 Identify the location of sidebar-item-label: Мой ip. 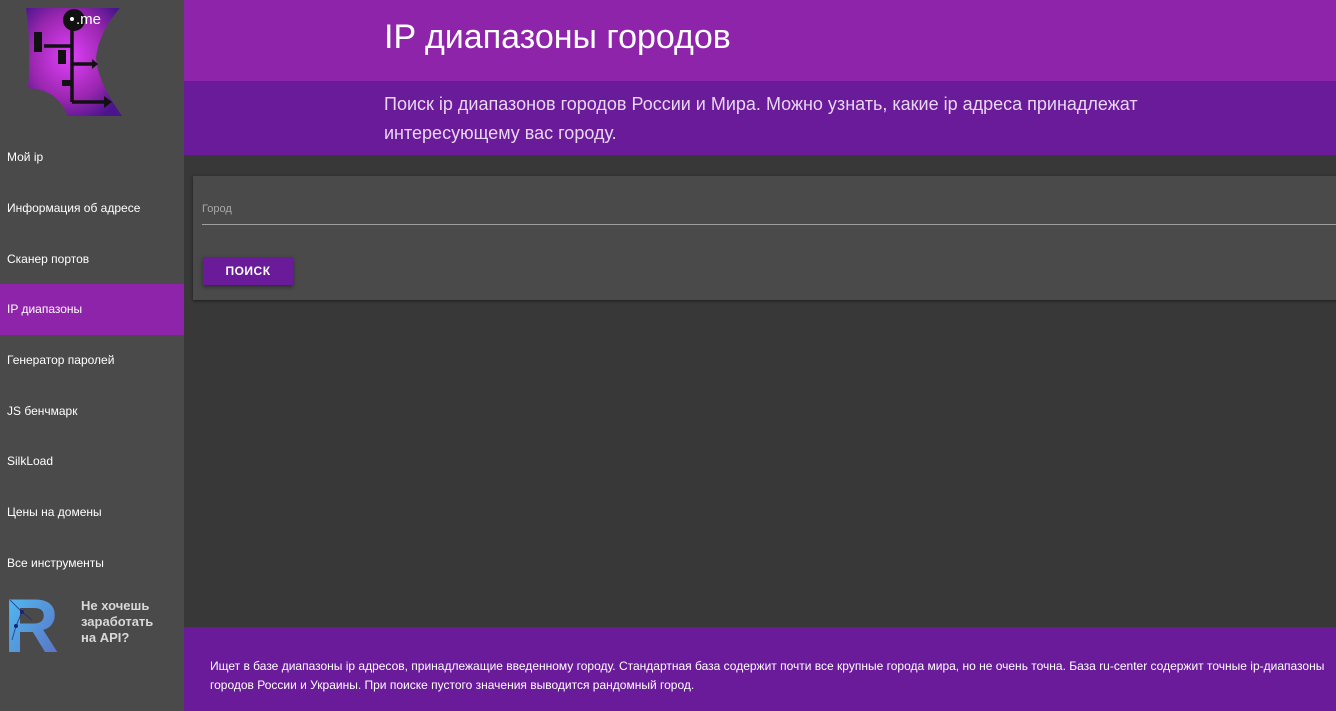
(25, 157).